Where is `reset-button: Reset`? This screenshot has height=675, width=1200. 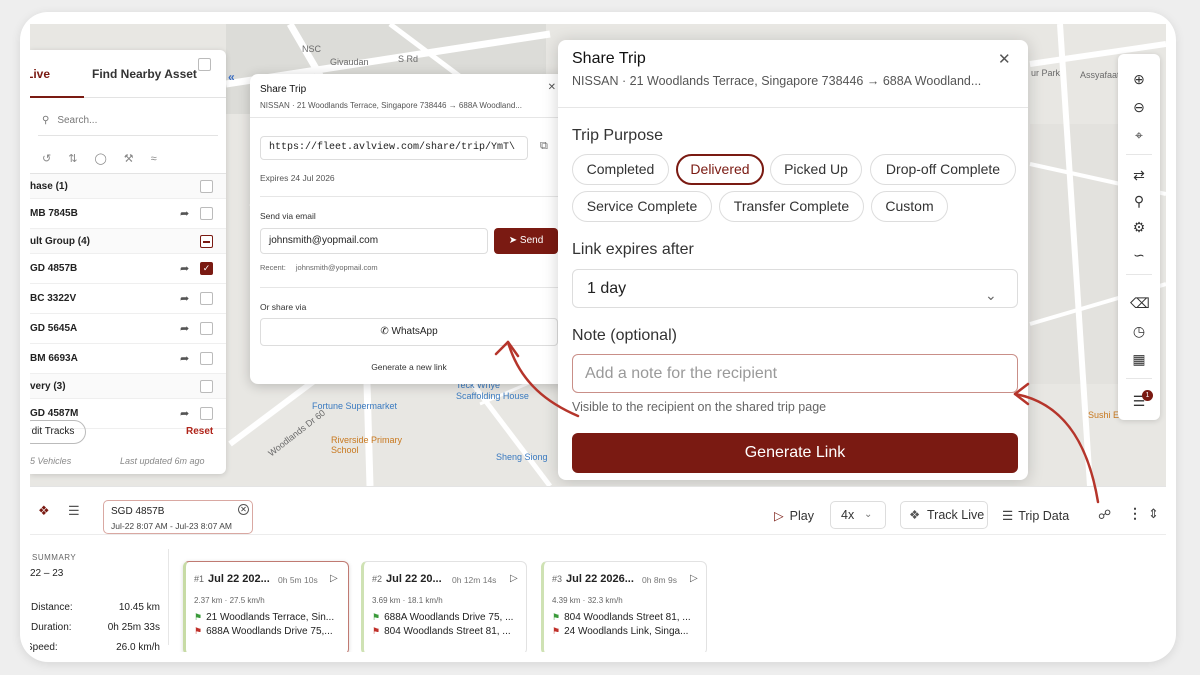
reset-button: Reset is located at coordinates (199, 431).